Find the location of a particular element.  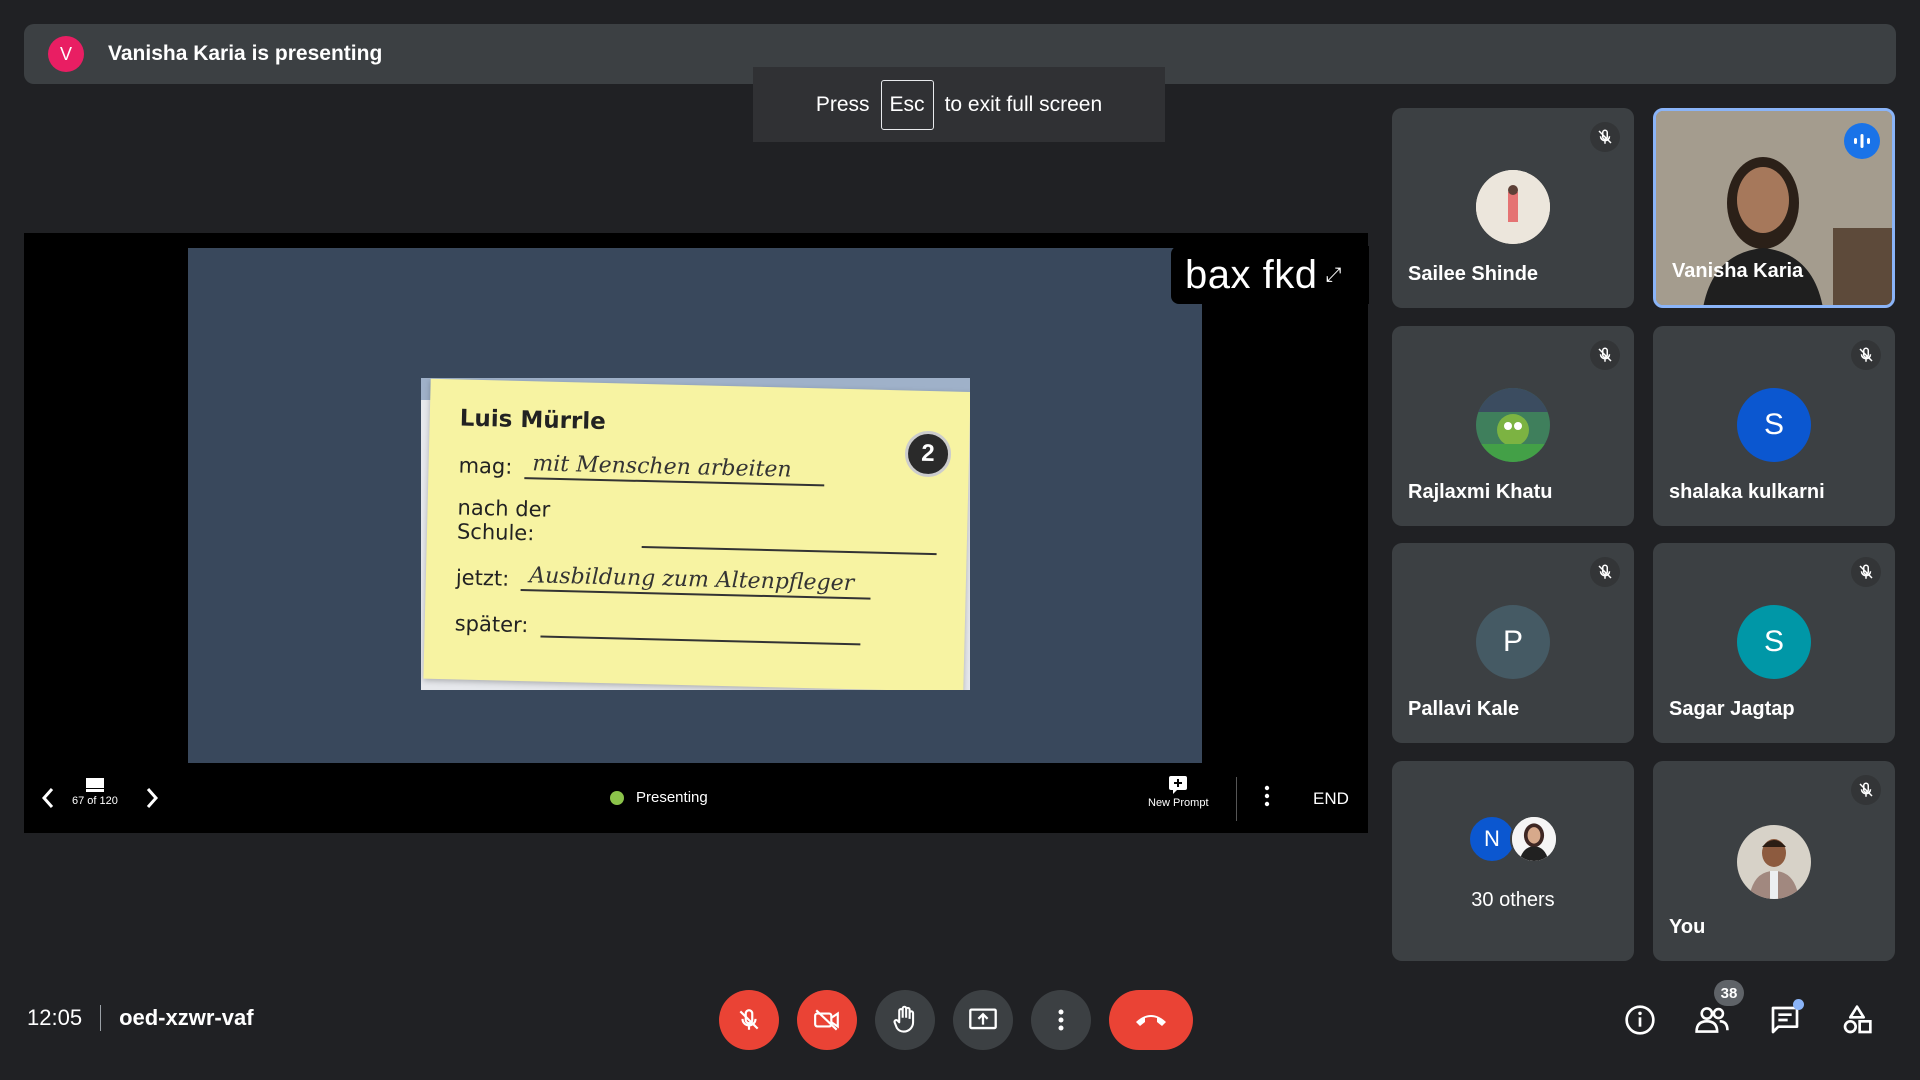

participant-name: Rajlaxmi Khatu is located at coordinates (1480, 492).